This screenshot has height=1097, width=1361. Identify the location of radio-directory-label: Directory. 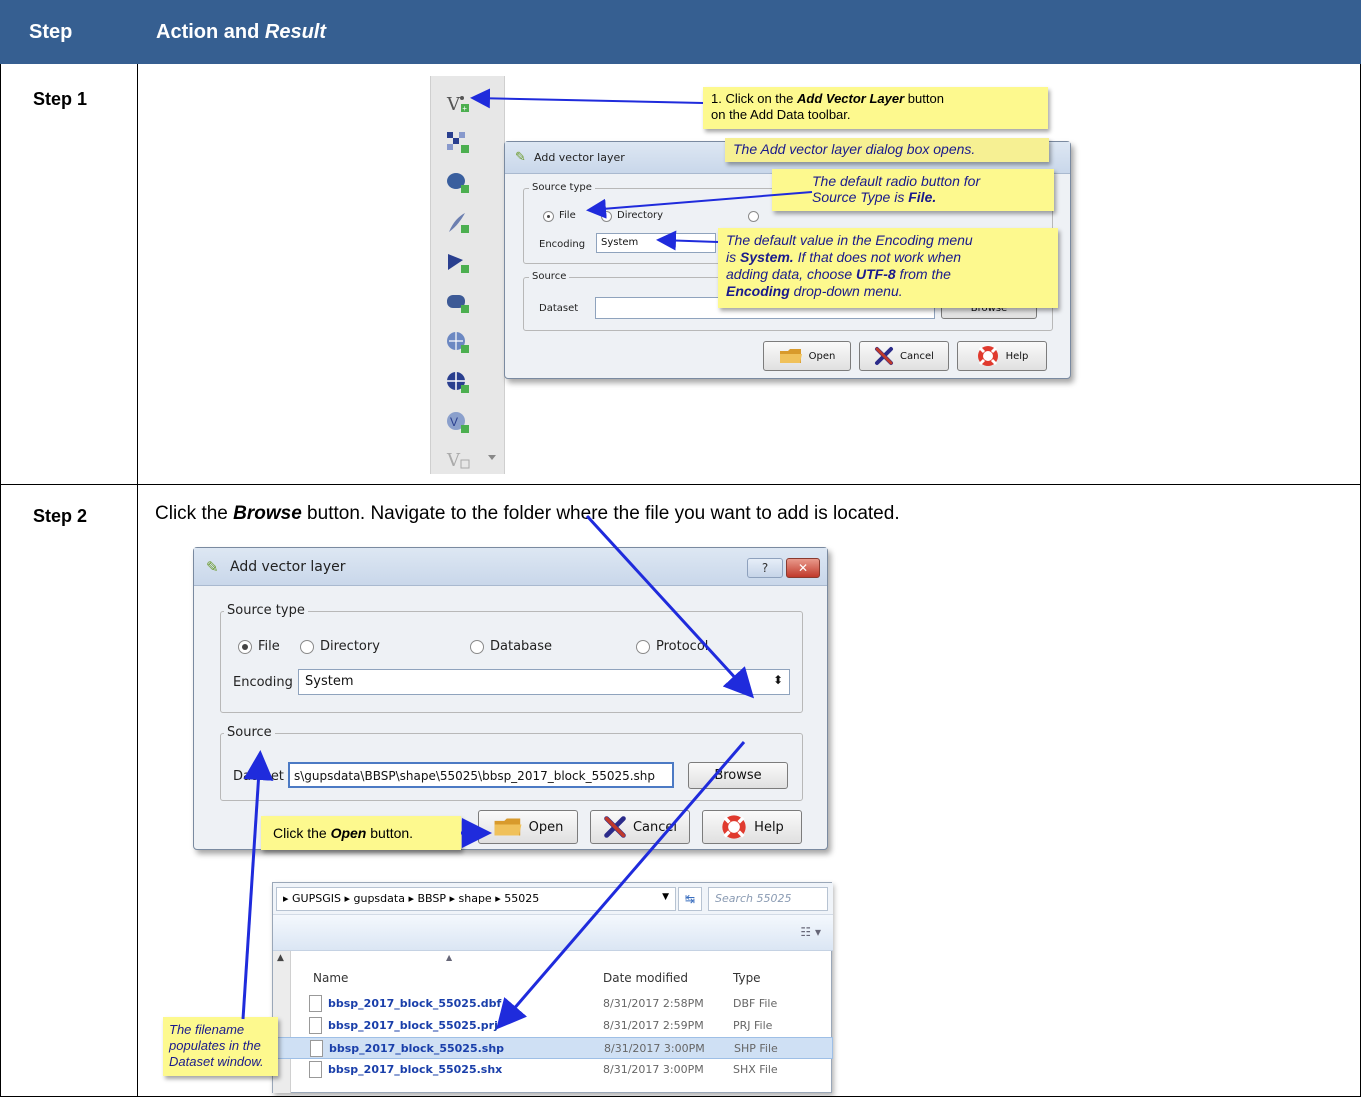
(640, 215).